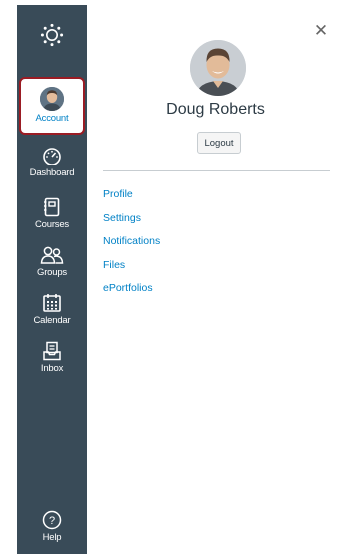 Image resolution: width=354 pixels, height=554 pixels. Describe the element at coordinates (131, 241) in the screenshot. I see `notifications-link: Notifications` at that location.